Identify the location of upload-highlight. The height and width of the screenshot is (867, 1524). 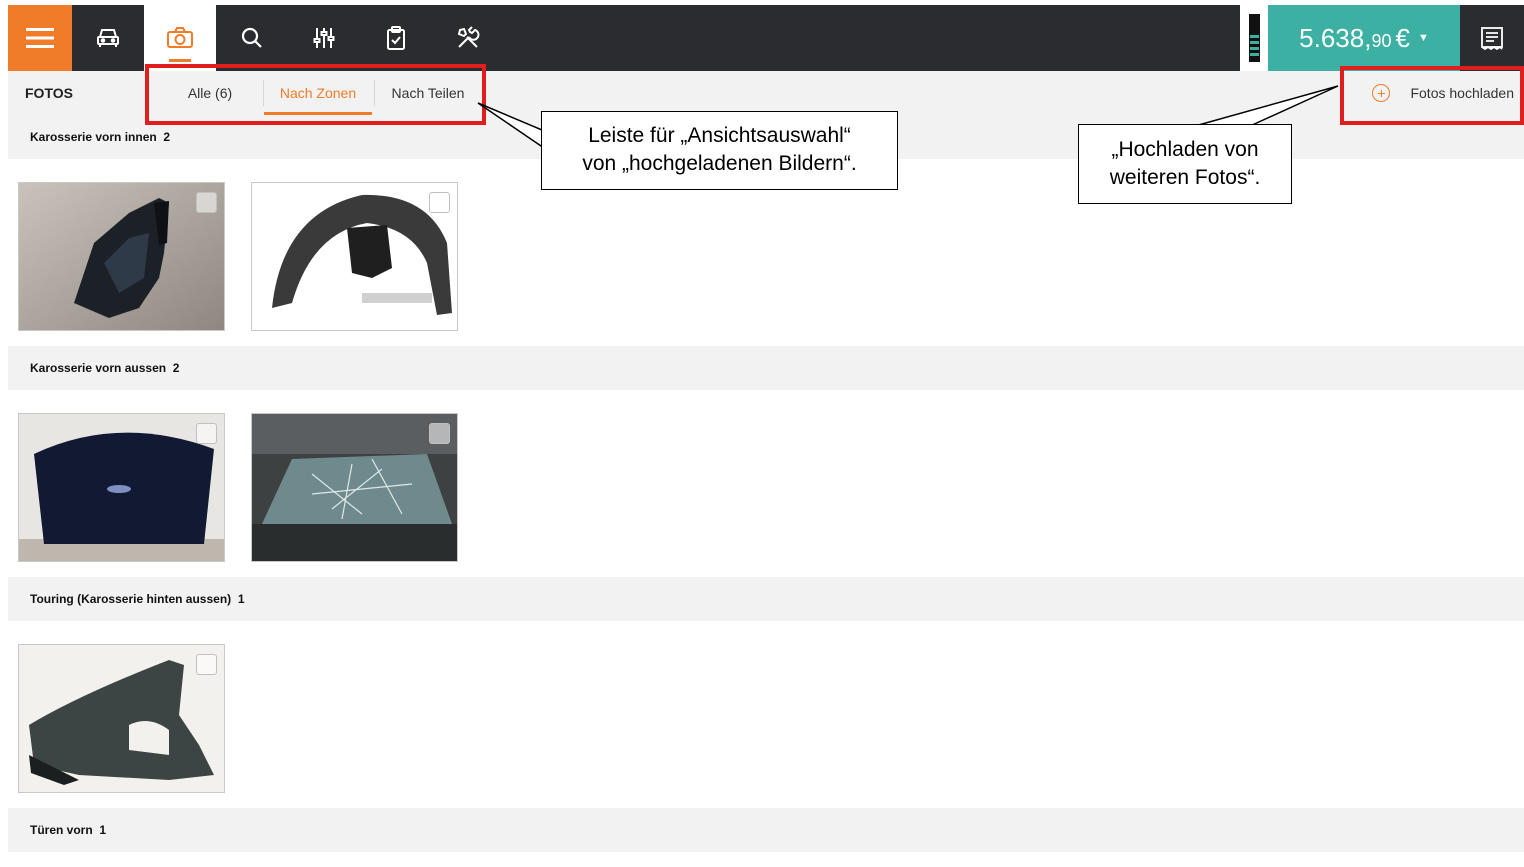
(1432, 95).